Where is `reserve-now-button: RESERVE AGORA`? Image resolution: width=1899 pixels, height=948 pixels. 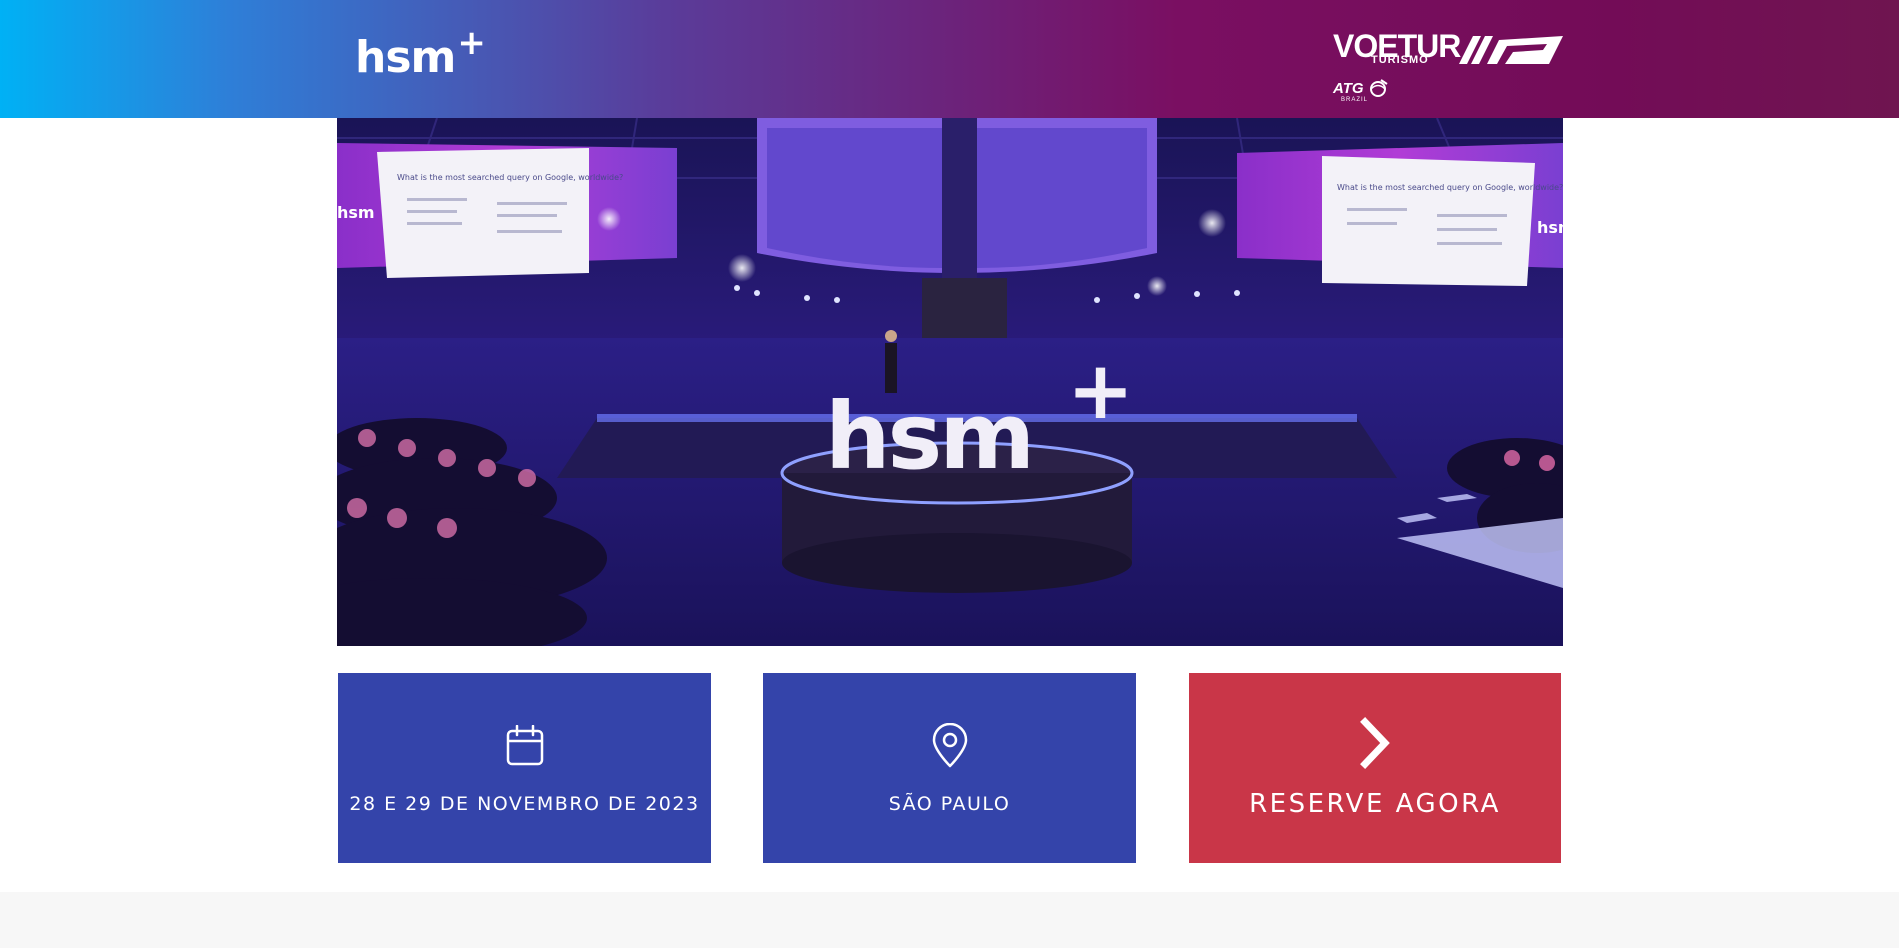
reserve-now-button: RESERVE AGORA is located at coordinates (1375, 768).